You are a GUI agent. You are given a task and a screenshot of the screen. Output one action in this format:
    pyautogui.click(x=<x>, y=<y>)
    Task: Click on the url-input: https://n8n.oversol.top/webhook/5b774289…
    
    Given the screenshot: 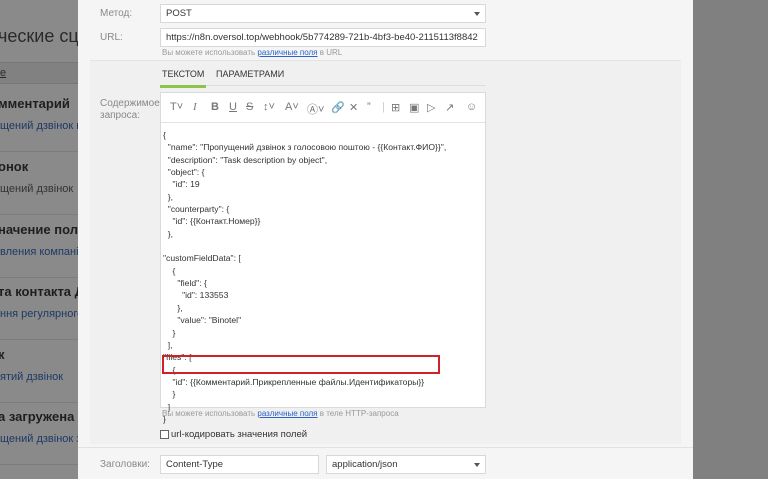 What is the action you would take?
    pyautogui.click(x=323, y=37)
    